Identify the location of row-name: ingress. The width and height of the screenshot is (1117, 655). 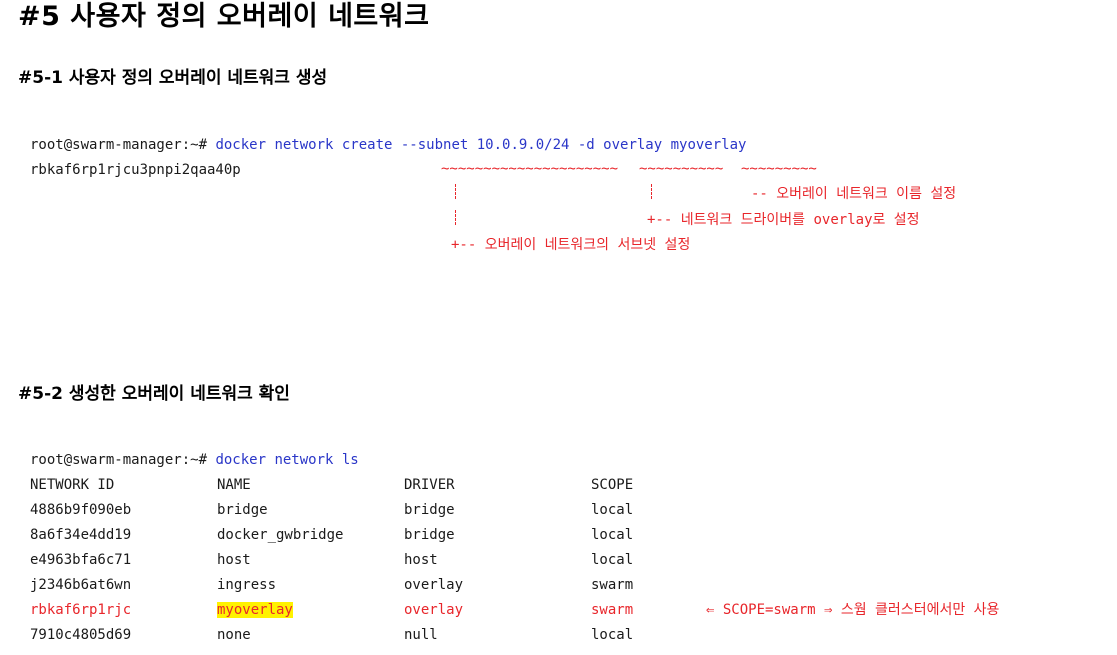
(247, 585).